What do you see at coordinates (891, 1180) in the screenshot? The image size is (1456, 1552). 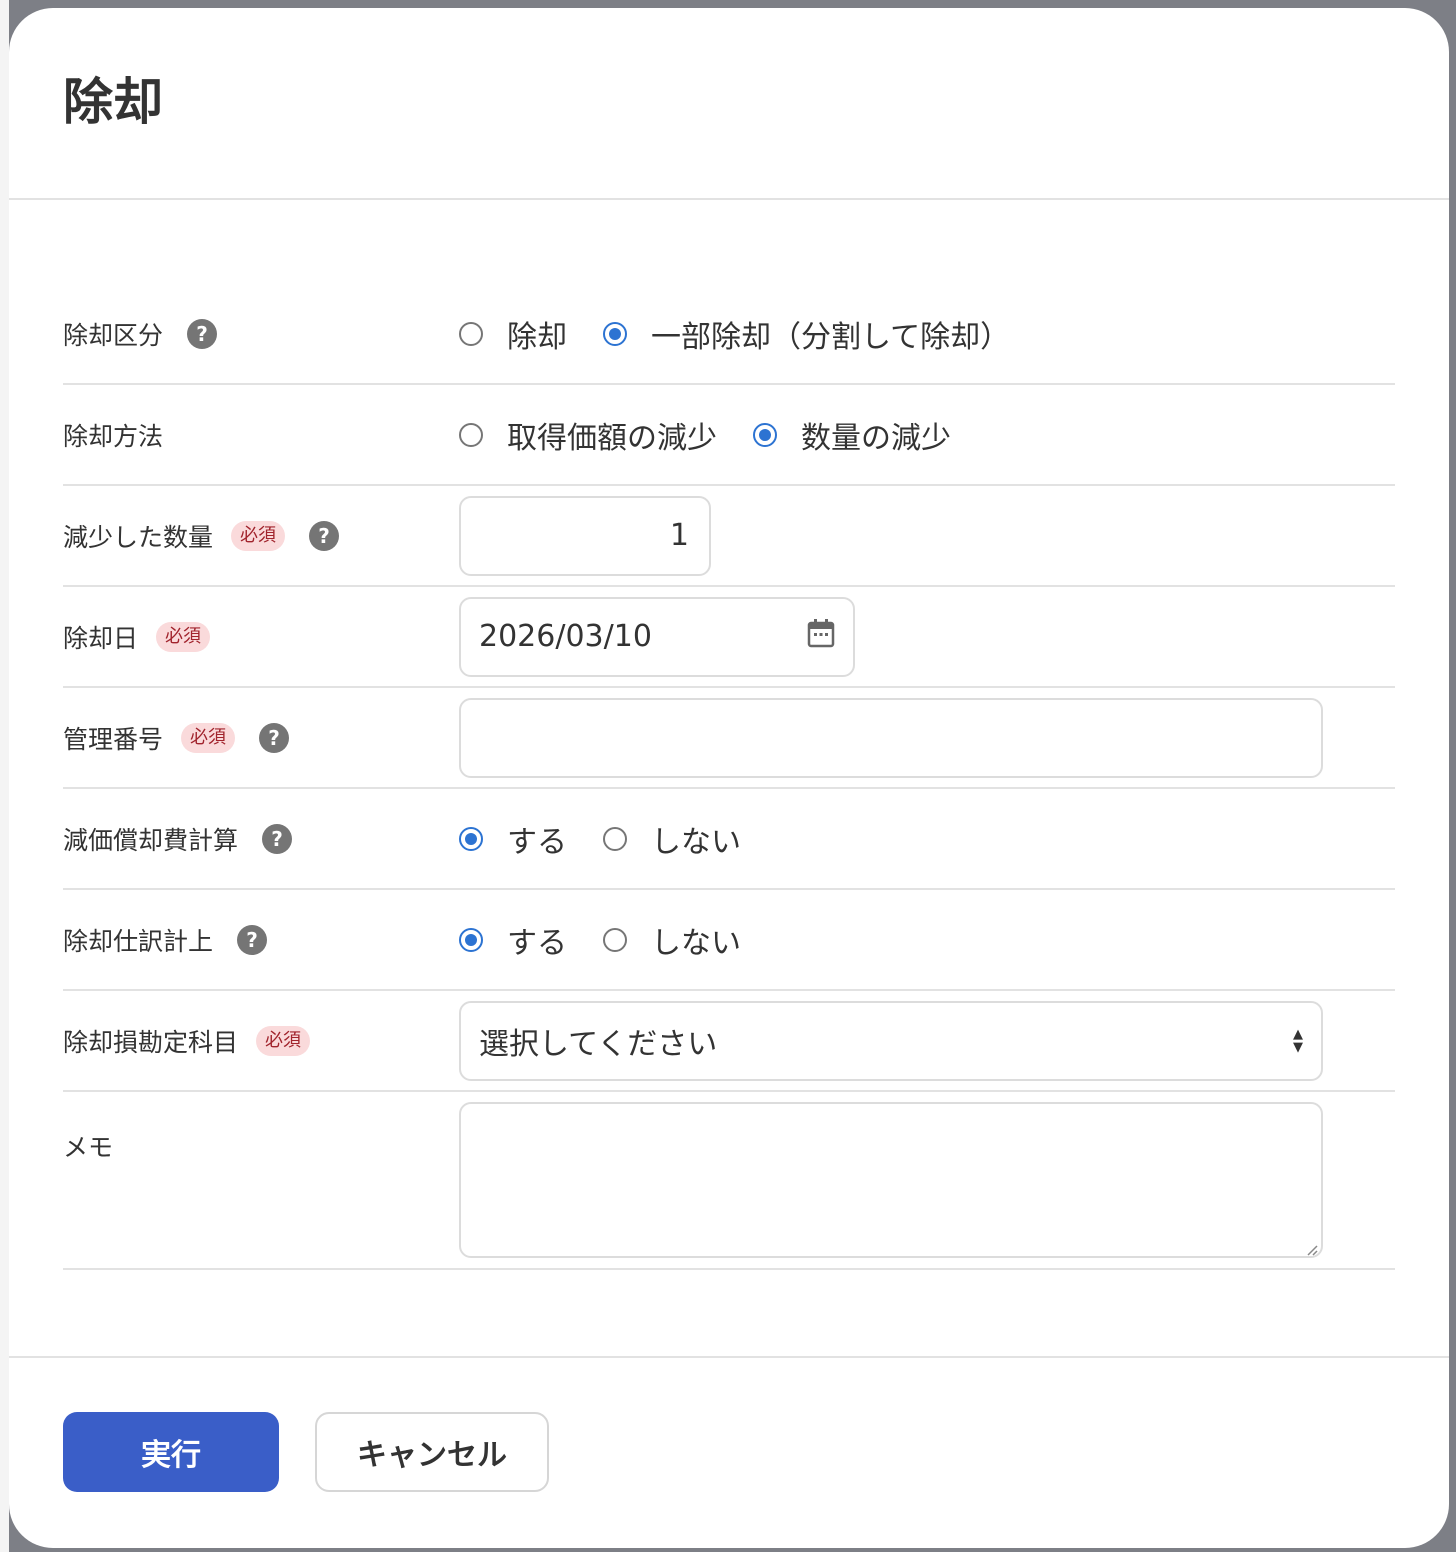 I see `memo-textarea` at bounding box center [891, 1180].